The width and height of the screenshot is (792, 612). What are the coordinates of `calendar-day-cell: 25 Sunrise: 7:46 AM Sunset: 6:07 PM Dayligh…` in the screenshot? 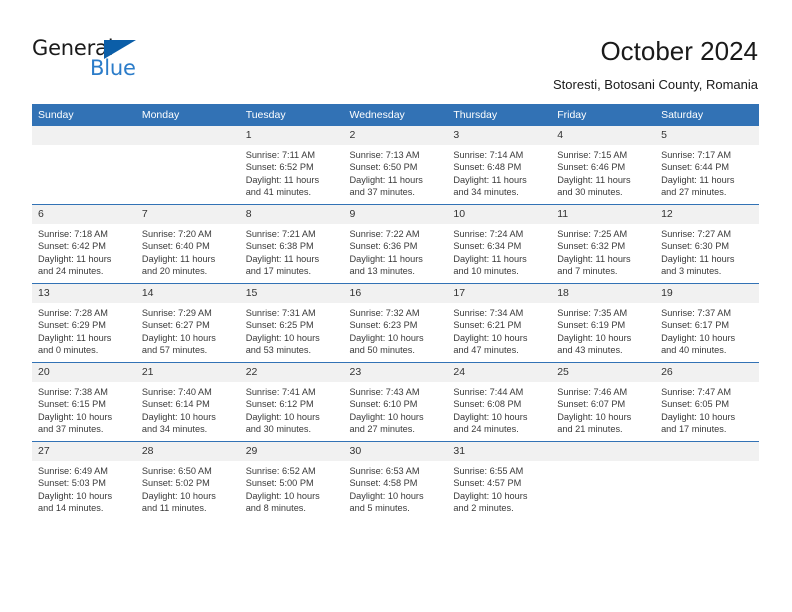 It's located at (603, 402).